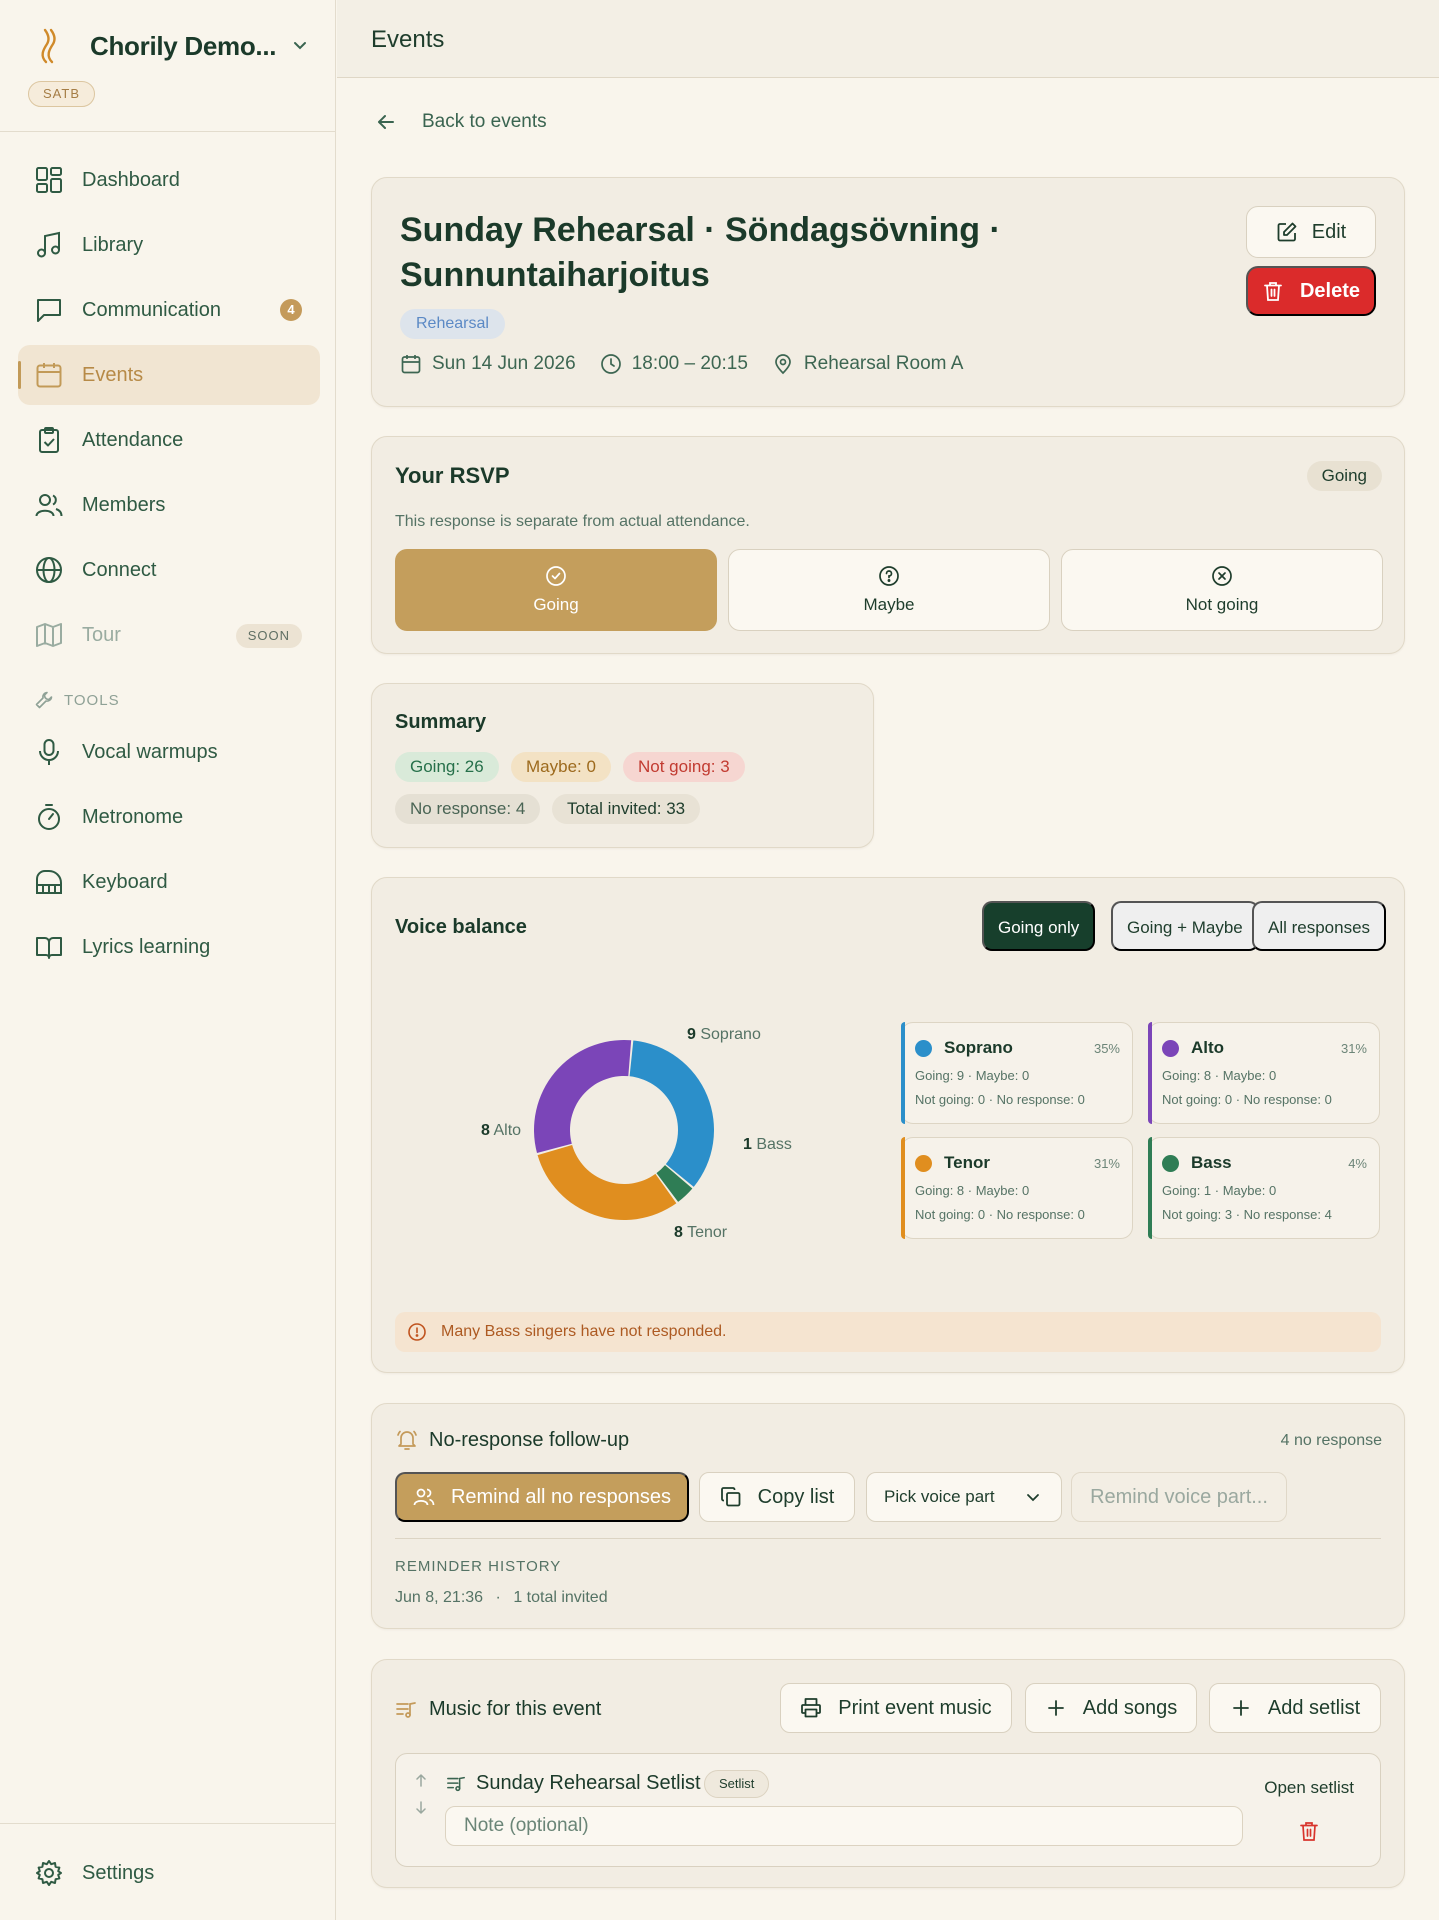 The height and width of the screenshot is (1920, 1439). I want to click on sidebar-item-label: Lyrics learning, so click(146, 946).